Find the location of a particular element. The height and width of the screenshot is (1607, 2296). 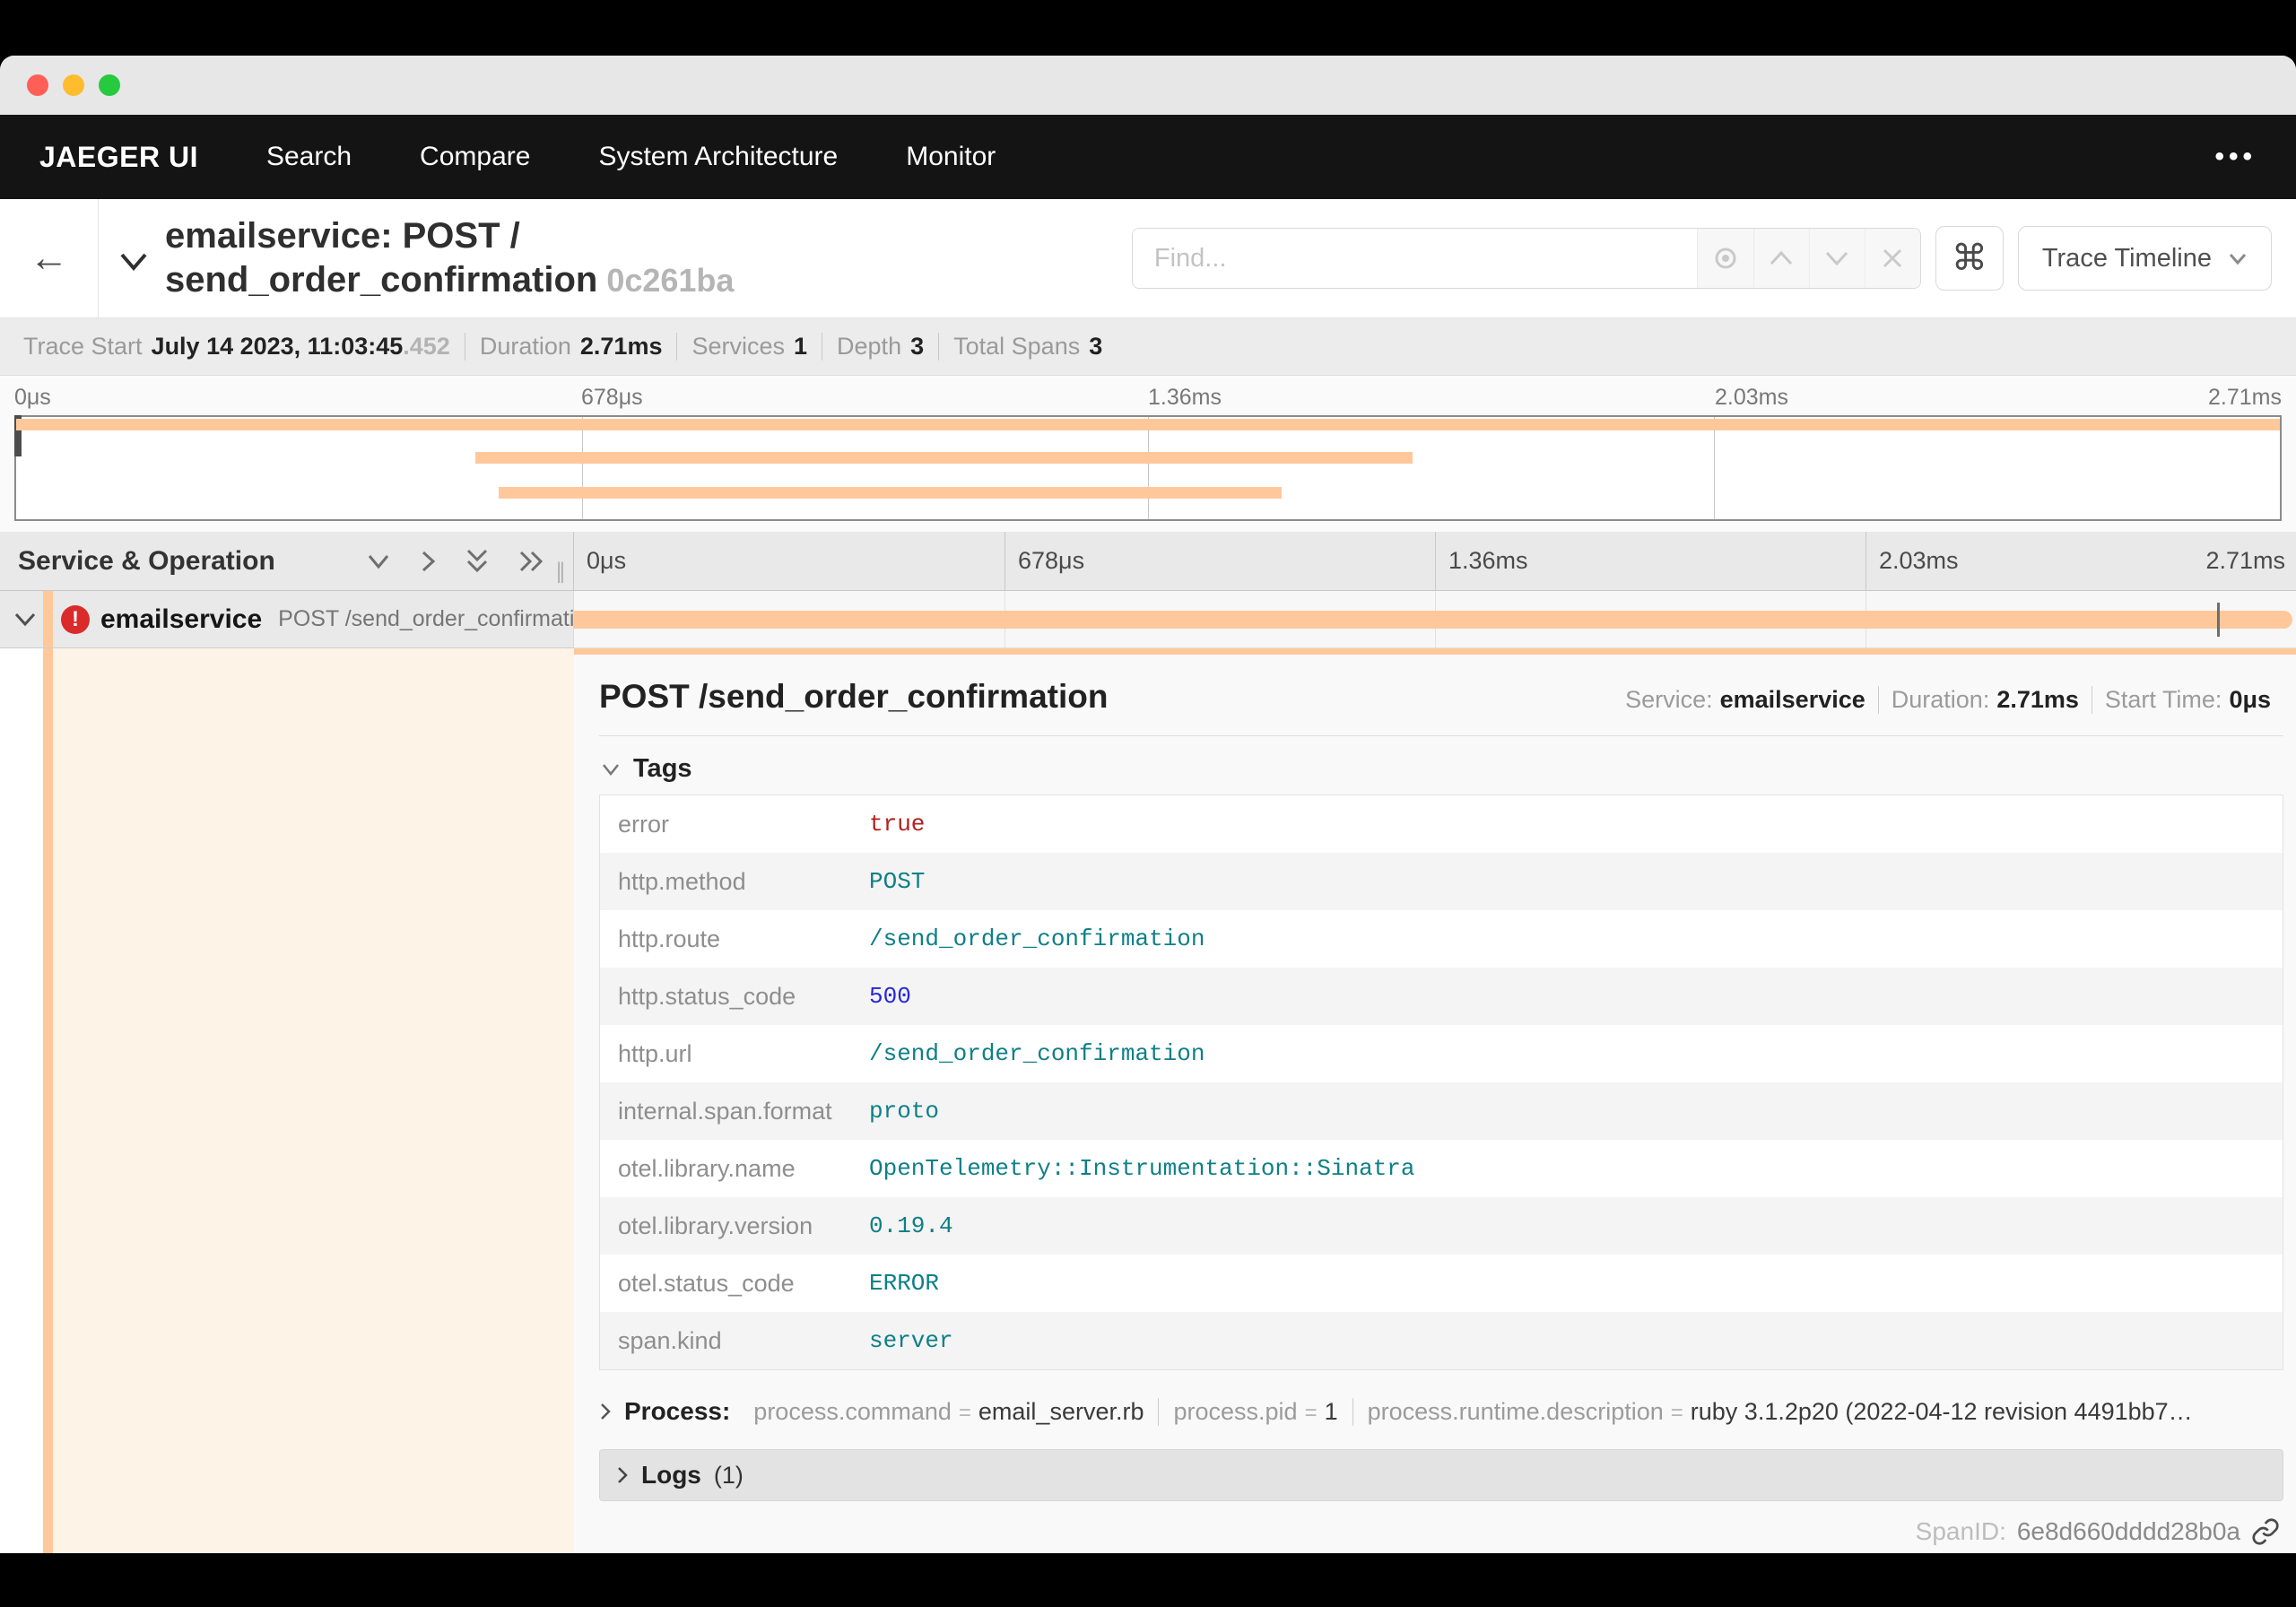

timeline-tick-text: 2.03ms is located at coordinates (1919, 560).